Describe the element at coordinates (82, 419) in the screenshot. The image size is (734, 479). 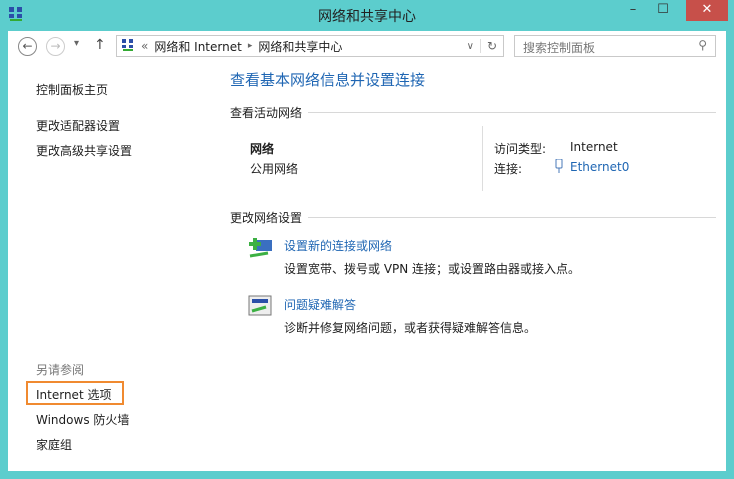
I see `windows-firewall-link: Windows 防火墙` at that location.